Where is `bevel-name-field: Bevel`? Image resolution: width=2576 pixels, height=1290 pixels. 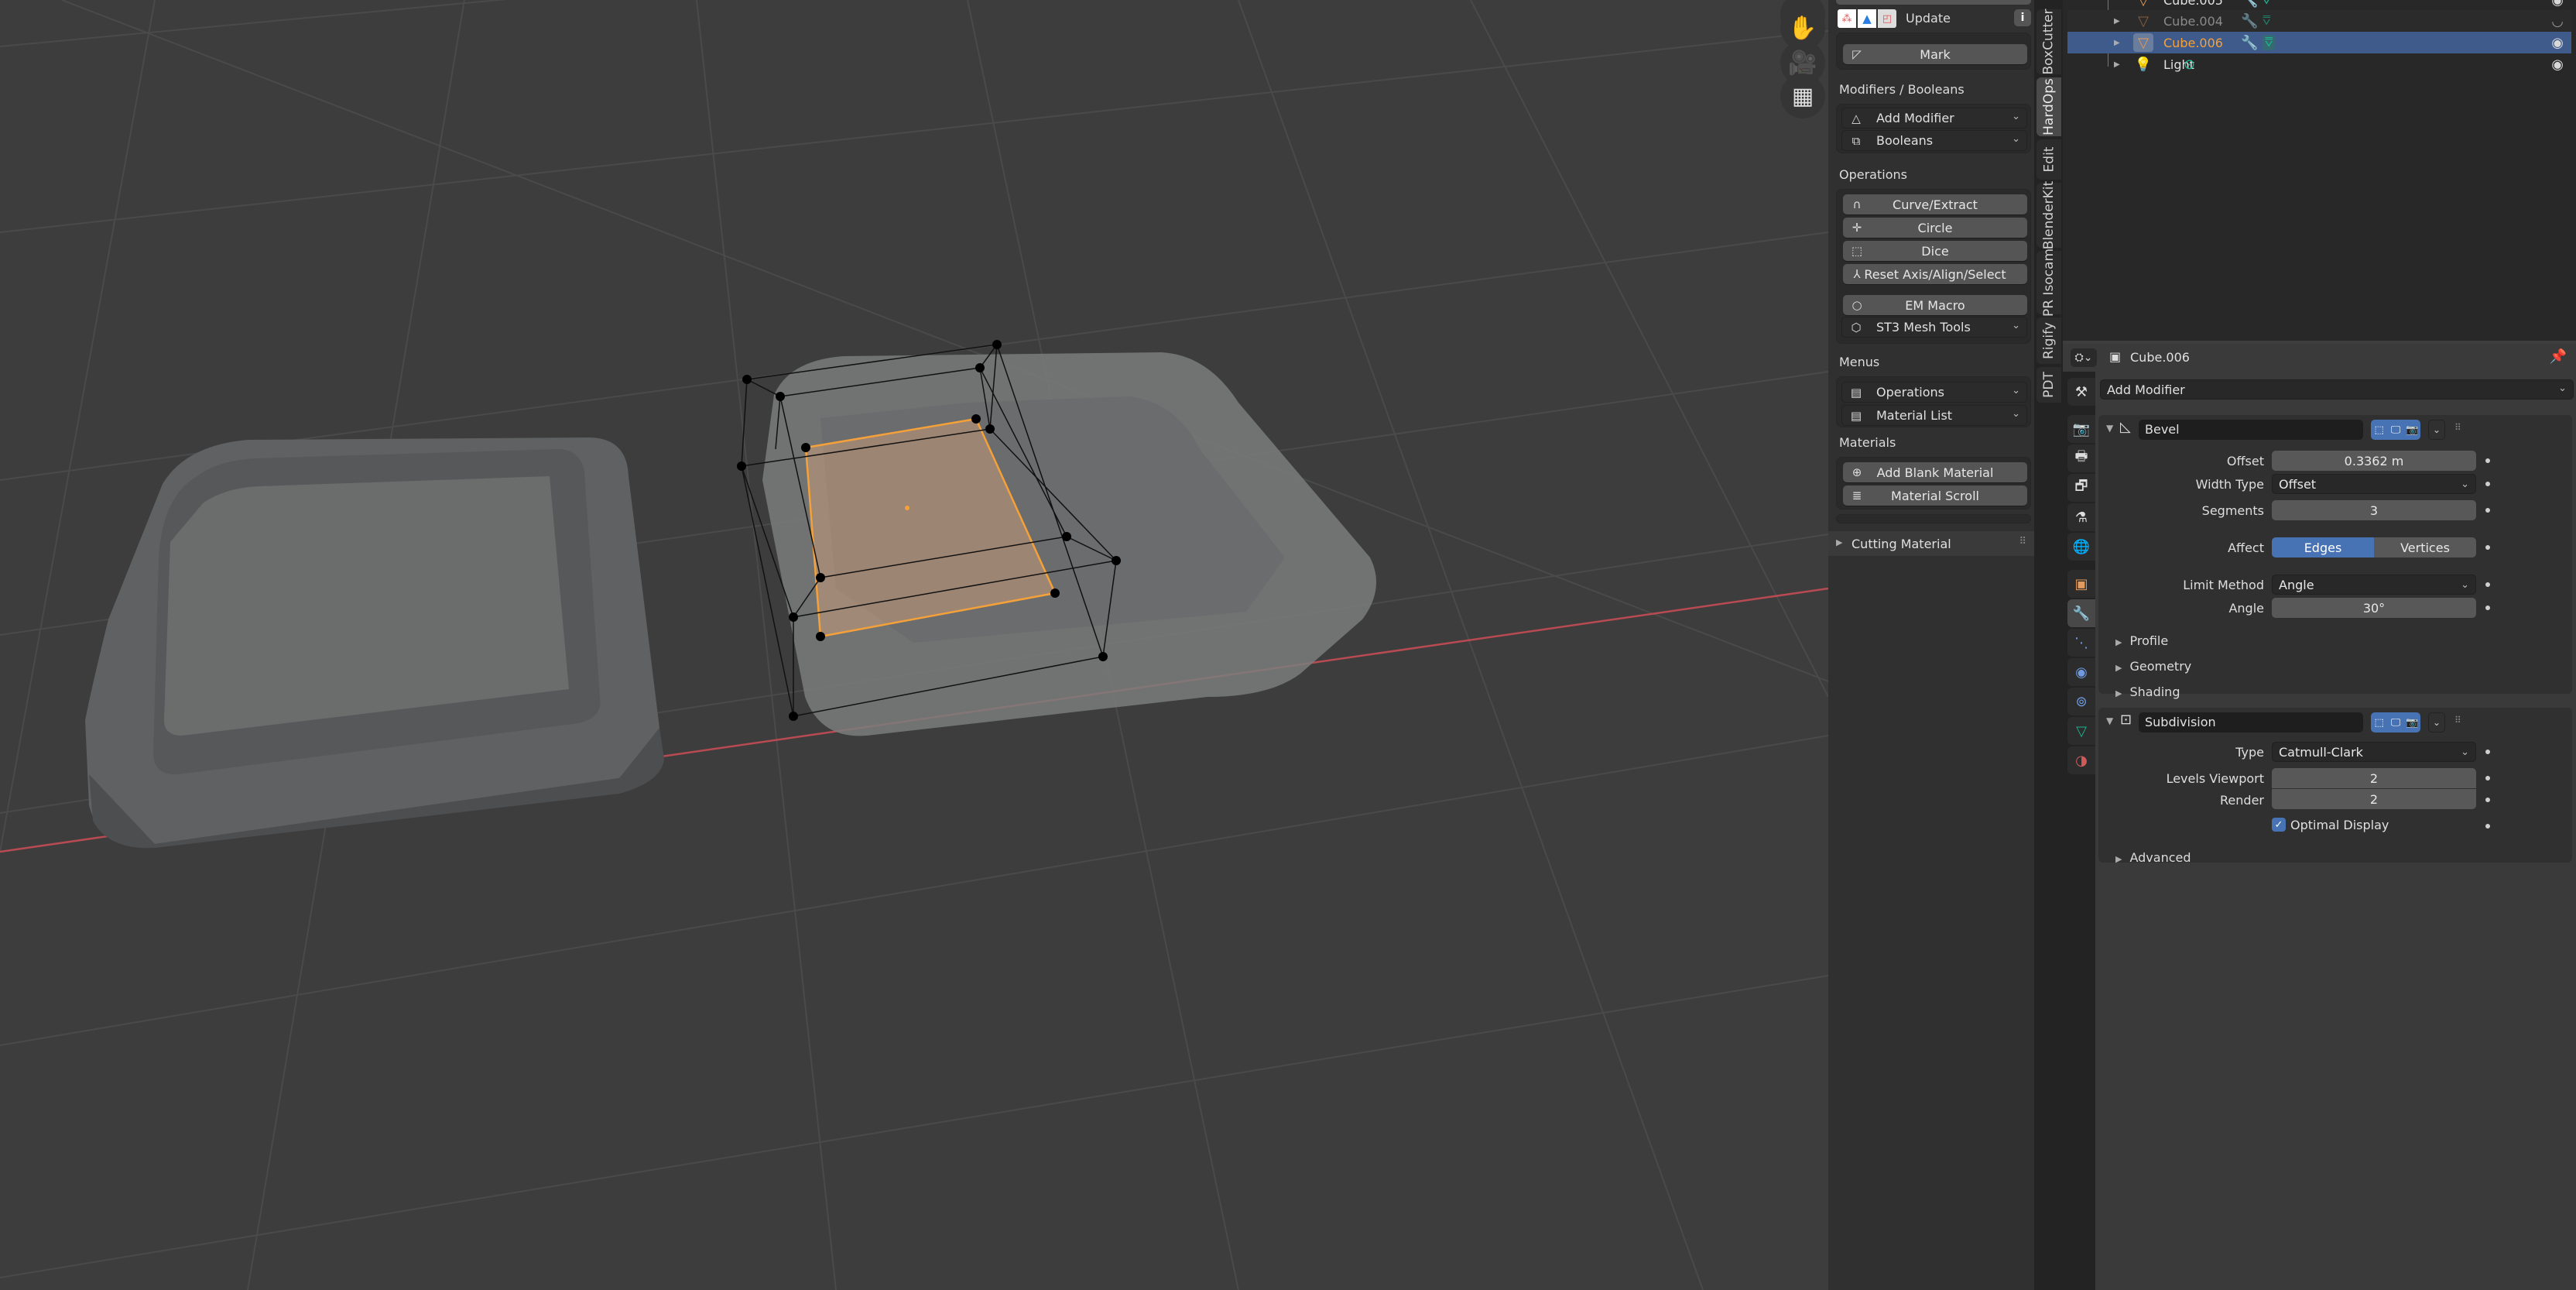
bevel-name-field: Bevel is located at coordinates (2251, 430).